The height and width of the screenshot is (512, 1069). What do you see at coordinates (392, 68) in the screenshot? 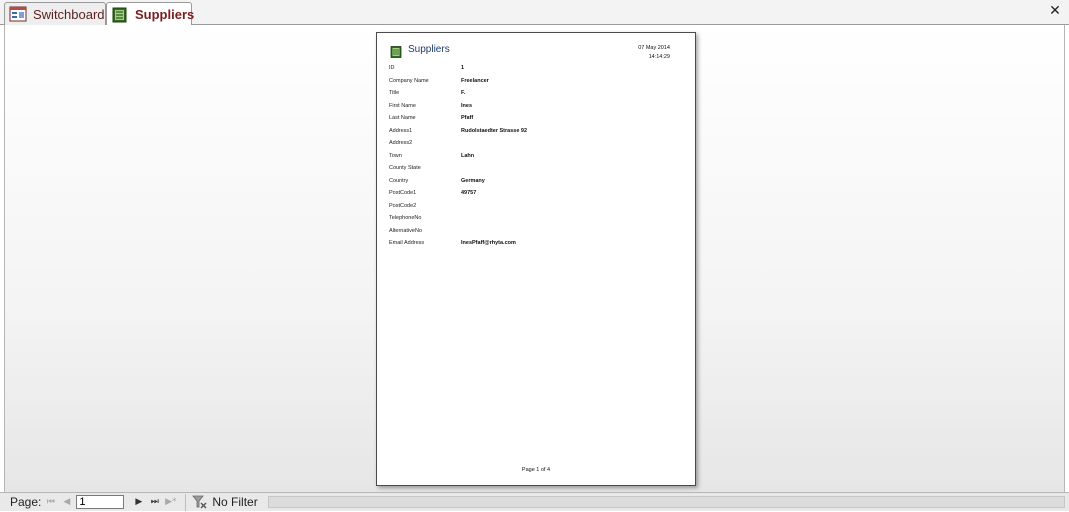
I see `field-label: ID` at bounding box center [392, 68].